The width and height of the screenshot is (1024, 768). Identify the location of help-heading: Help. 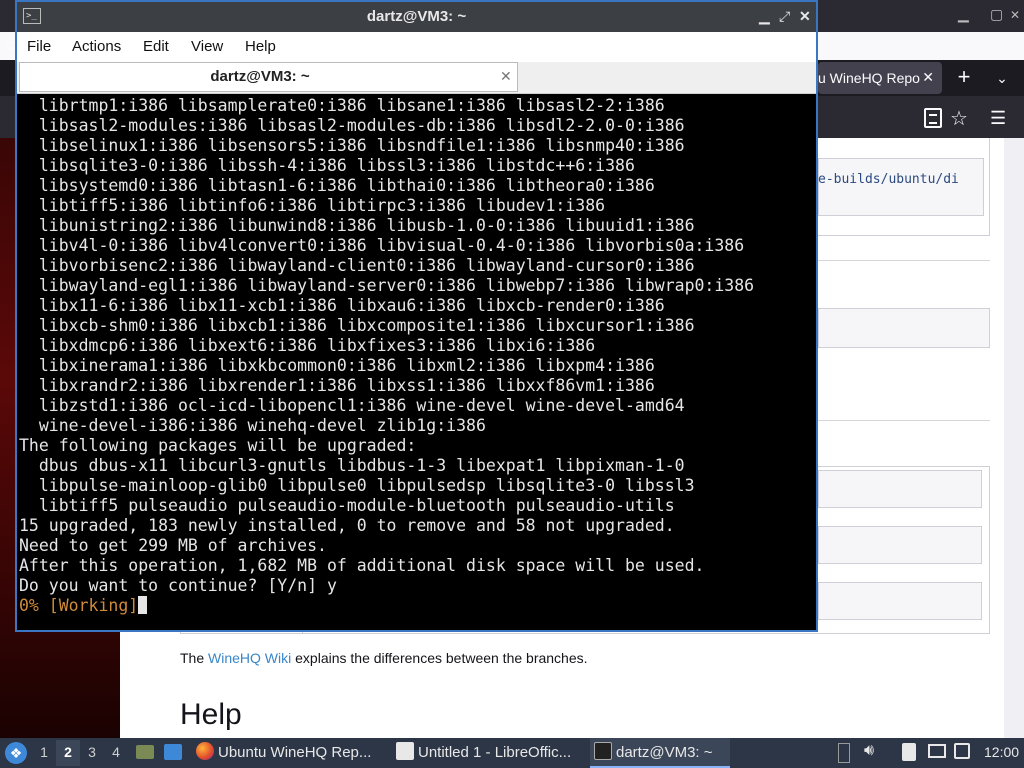
(211, 714).